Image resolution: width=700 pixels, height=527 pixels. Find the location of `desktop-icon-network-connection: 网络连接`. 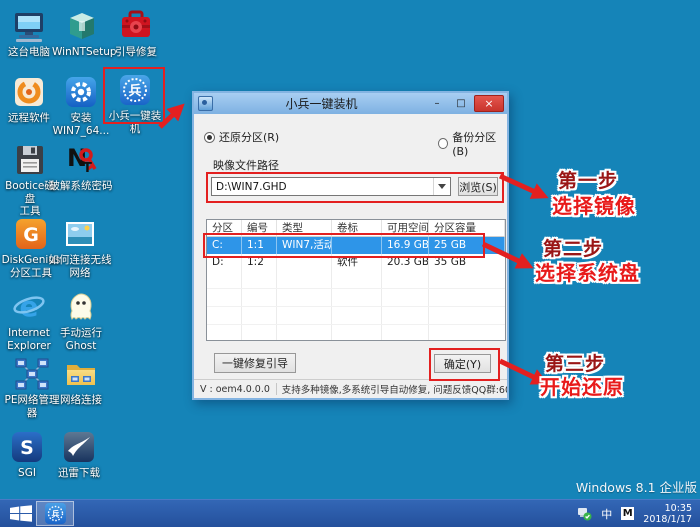

desktop-icon-network-connection: 网络连接 is located at coordinates (81, 381).